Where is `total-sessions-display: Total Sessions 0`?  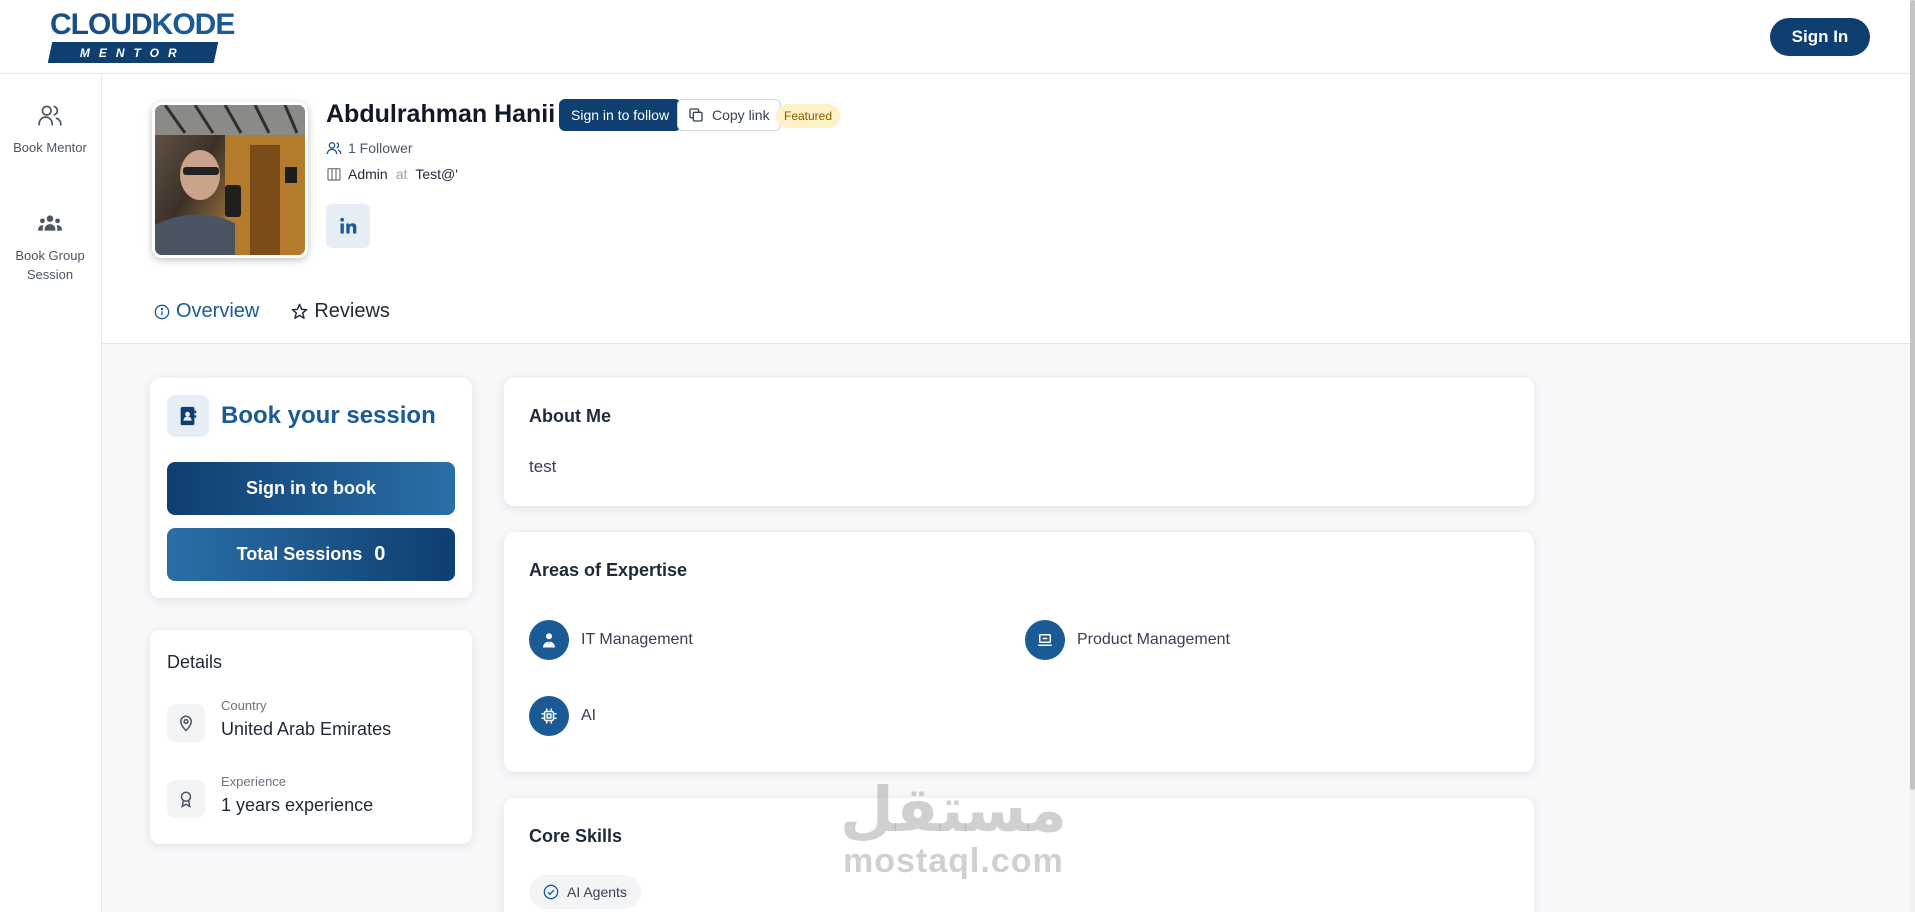 total-sessions-display: Total Sessions 0 is located at coordinates (311, 554).